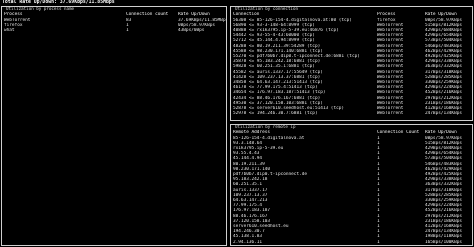 This screenshot has height=247, width=474. What do you see at coordinates (147, 14) in the screenshot?
I see `header-connection-count: Connection count` at bounding box center [147, 14].